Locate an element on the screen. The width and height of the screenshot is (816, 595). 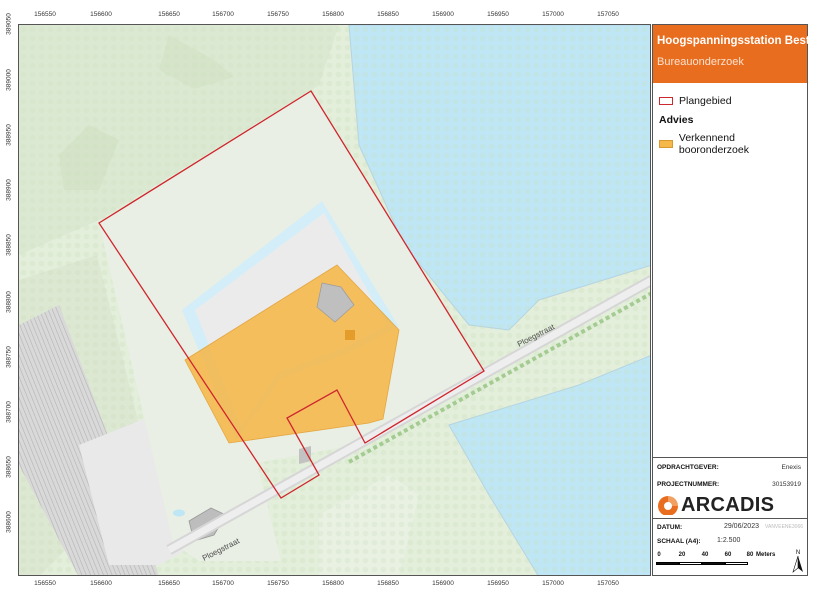
northing-label: 388950 is located at coordinates (9, 135).